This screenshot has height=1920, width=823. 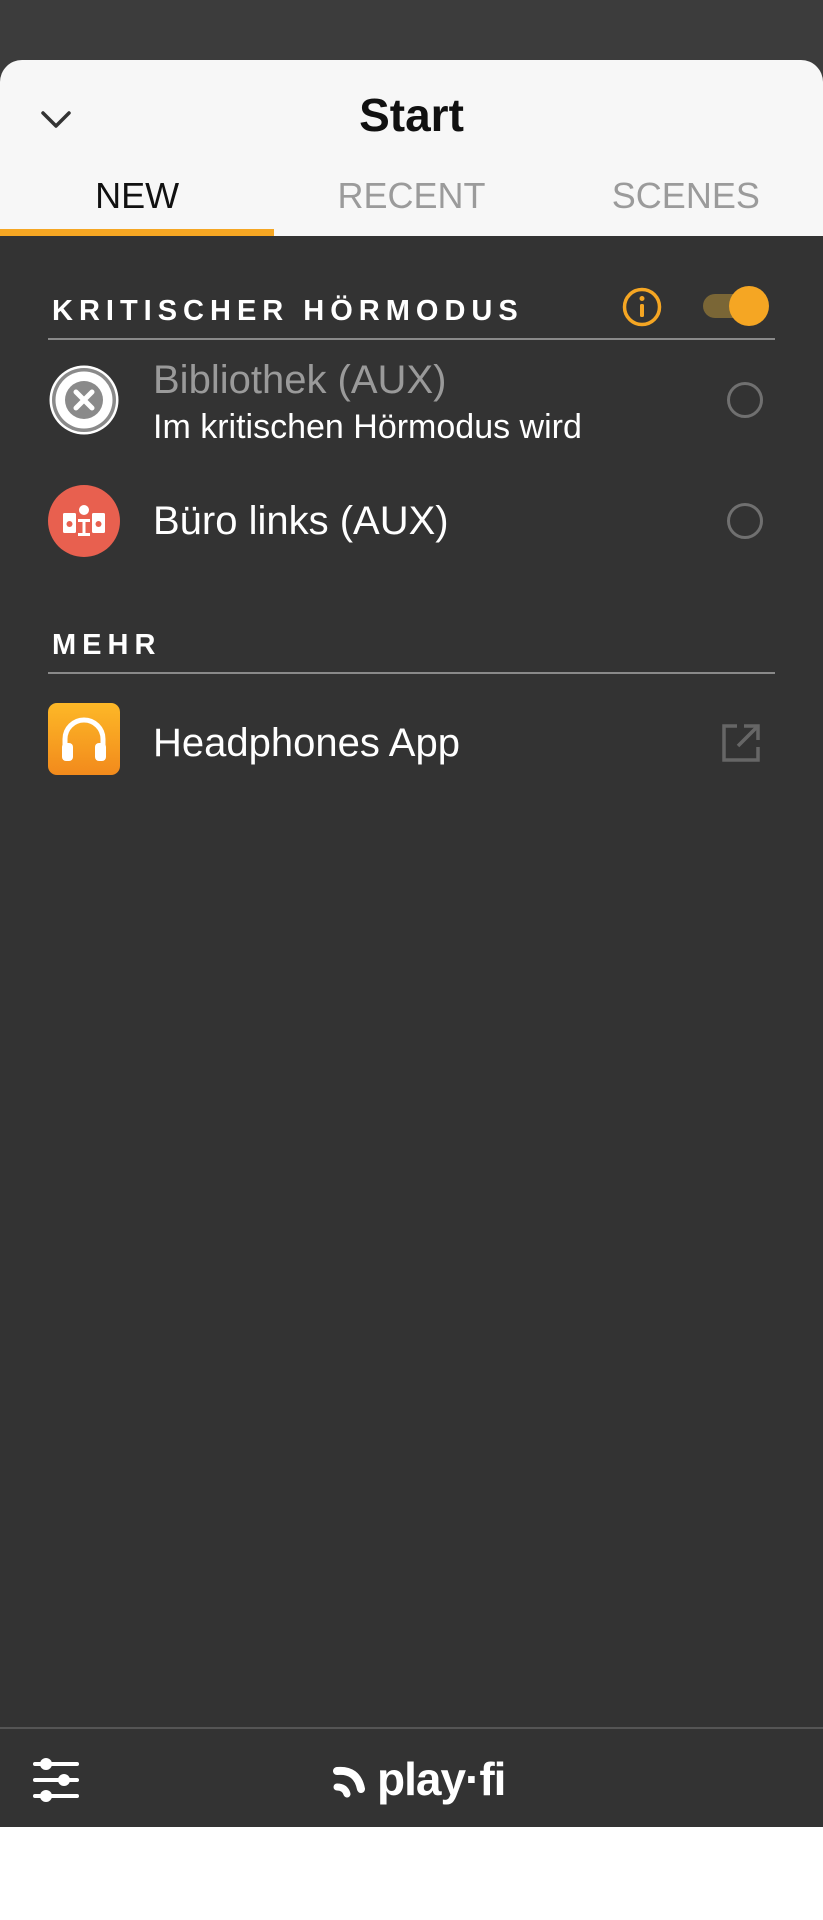 What do you see at coordinates (137, 202) in the screenshot?
I see `tab-new: NEW` at bounding box center [137, 202].